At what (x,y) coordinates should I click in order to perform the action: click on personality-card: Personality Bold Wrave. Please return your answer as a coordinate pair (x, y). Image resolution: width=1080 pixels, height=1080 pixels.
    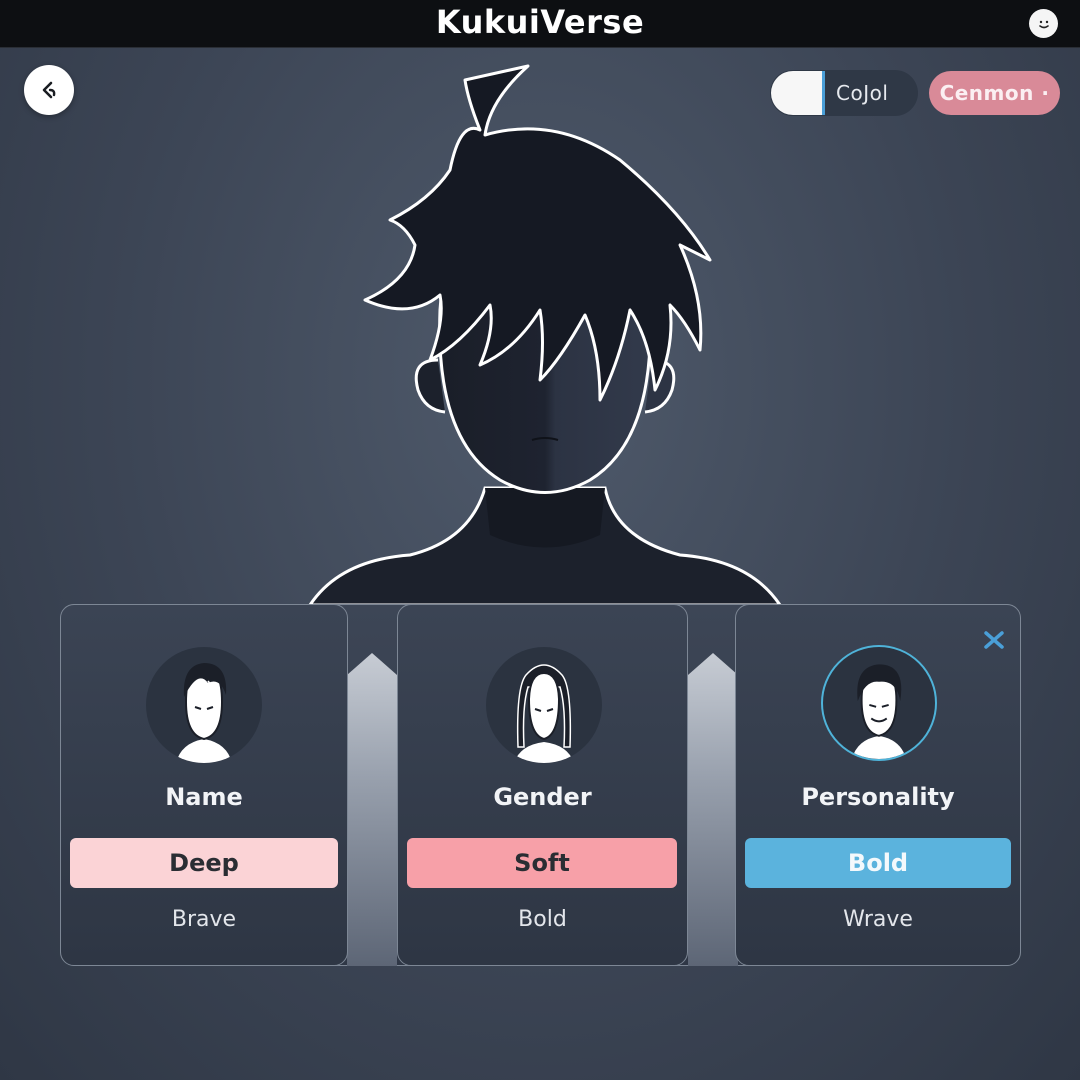
    Looking at the image, I should click on (878, 785).